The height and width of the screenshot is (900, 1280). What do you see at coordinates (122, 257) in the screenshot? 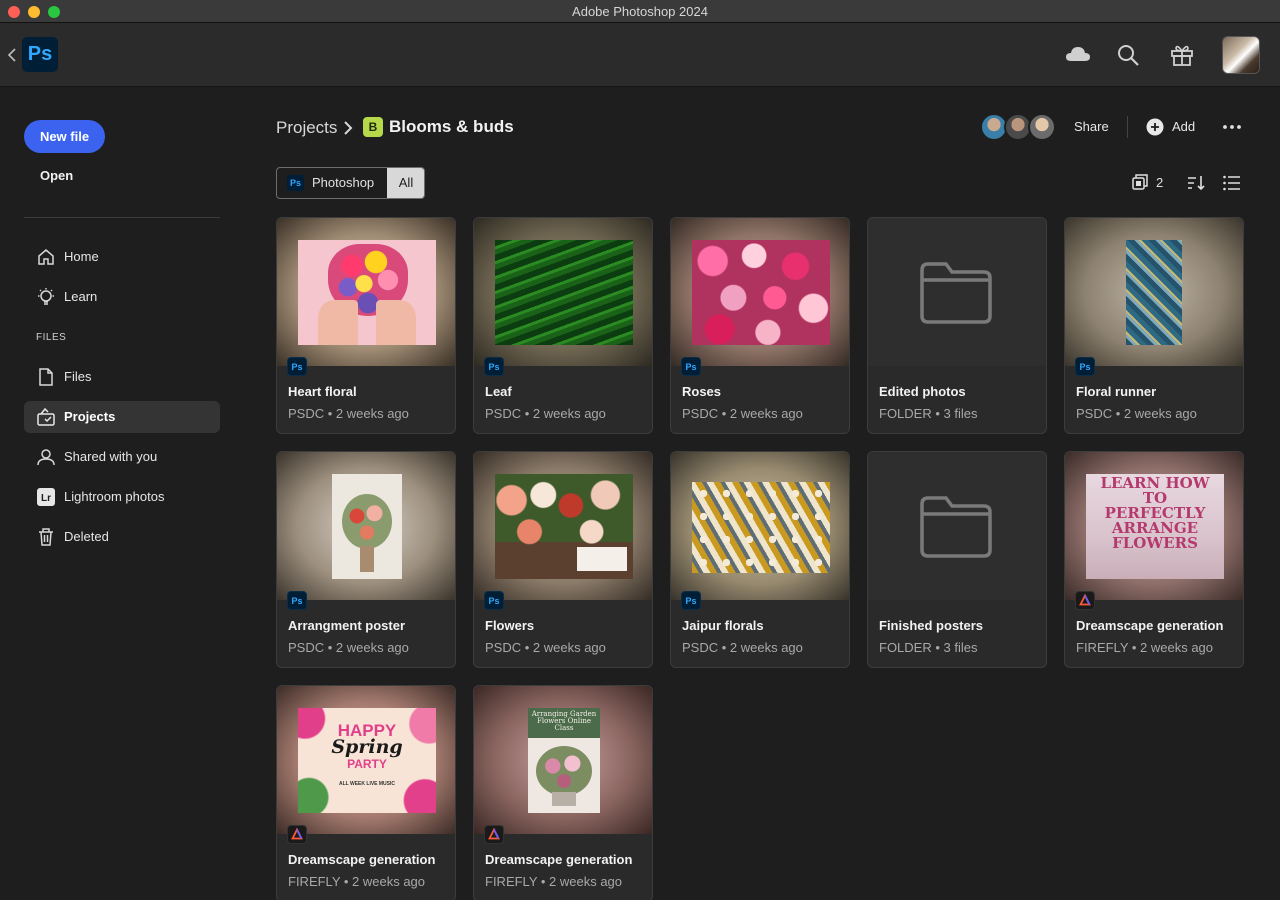
I see `sidebar-item-home: Home` at bounding box center [122, 257].